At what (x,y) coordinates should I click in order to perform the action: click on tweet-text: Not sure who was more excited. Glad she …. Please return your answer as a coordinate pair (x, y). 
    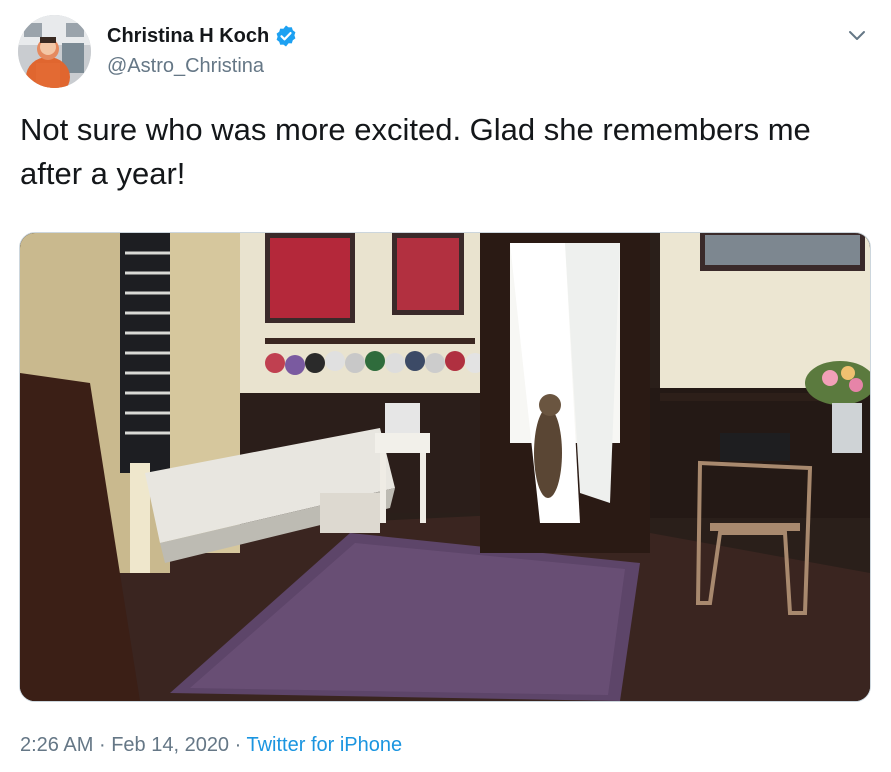
    Looking at the image, I should click on (415, 151).